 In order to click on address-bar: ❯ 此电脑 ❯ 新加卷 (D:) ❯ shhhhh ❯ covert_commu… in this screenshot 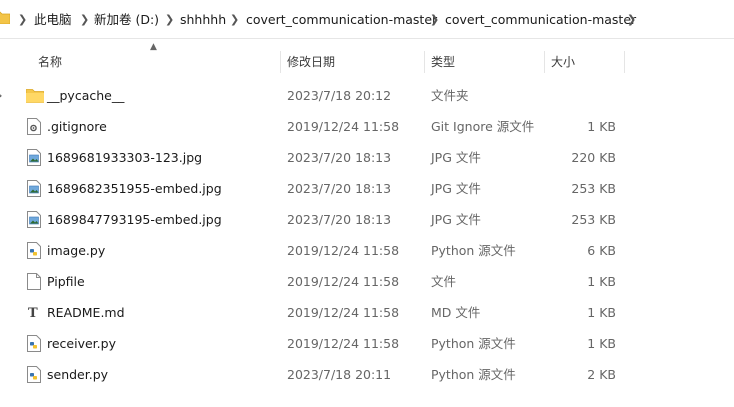, I will do `click(367, 19)`.